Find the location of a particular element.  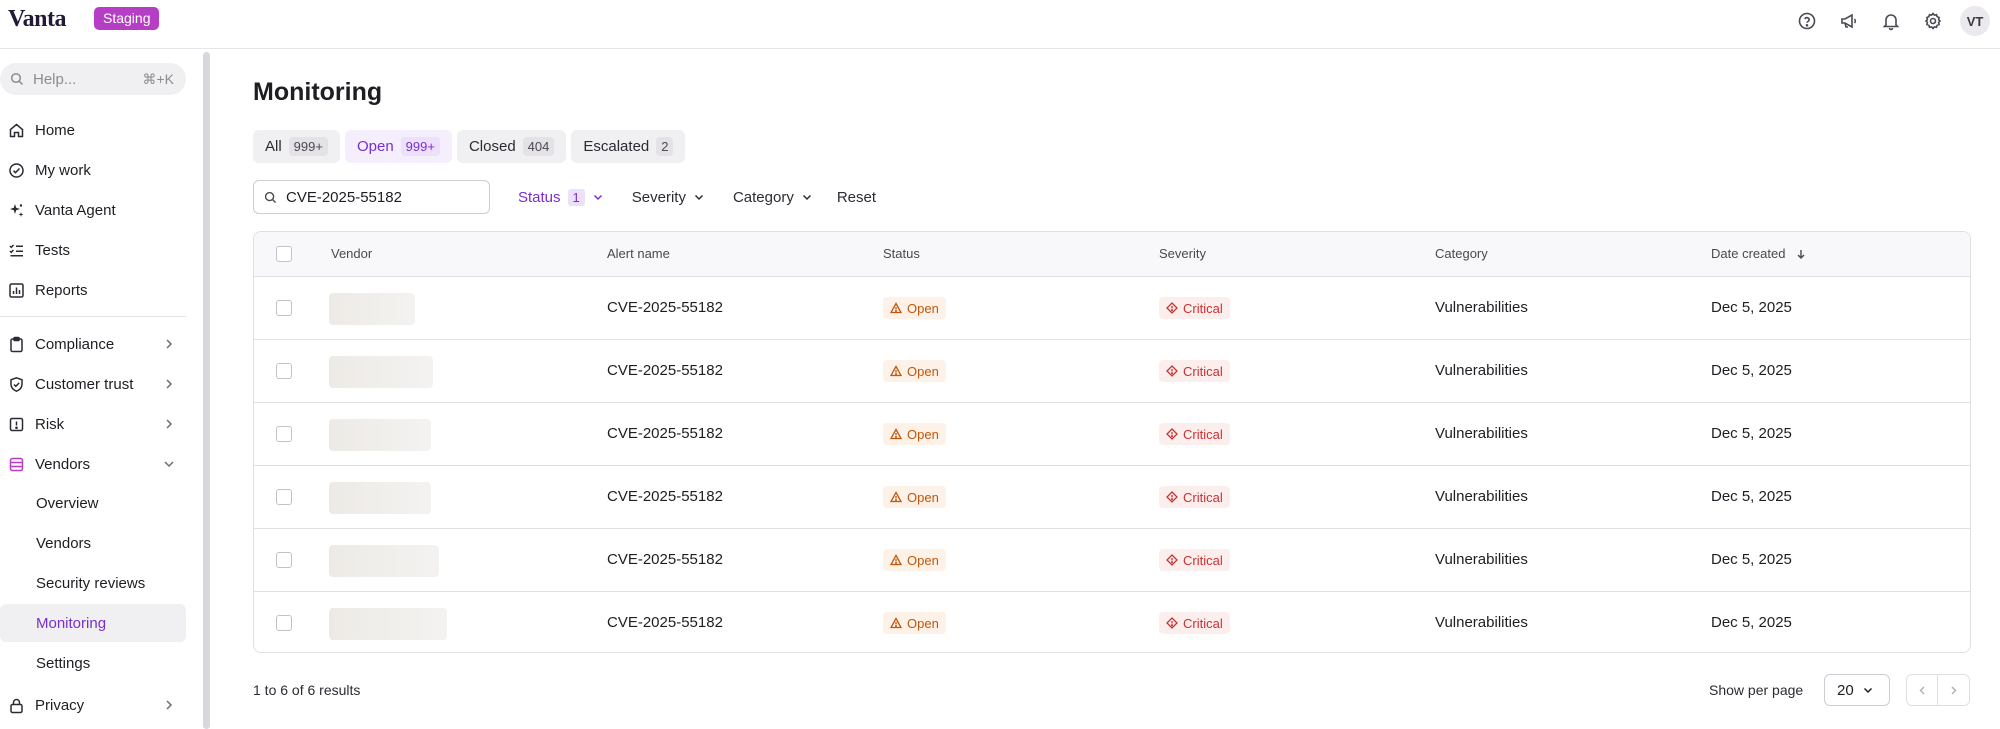

sidebar-item-label: Tests is located at coordinates (53, 250).